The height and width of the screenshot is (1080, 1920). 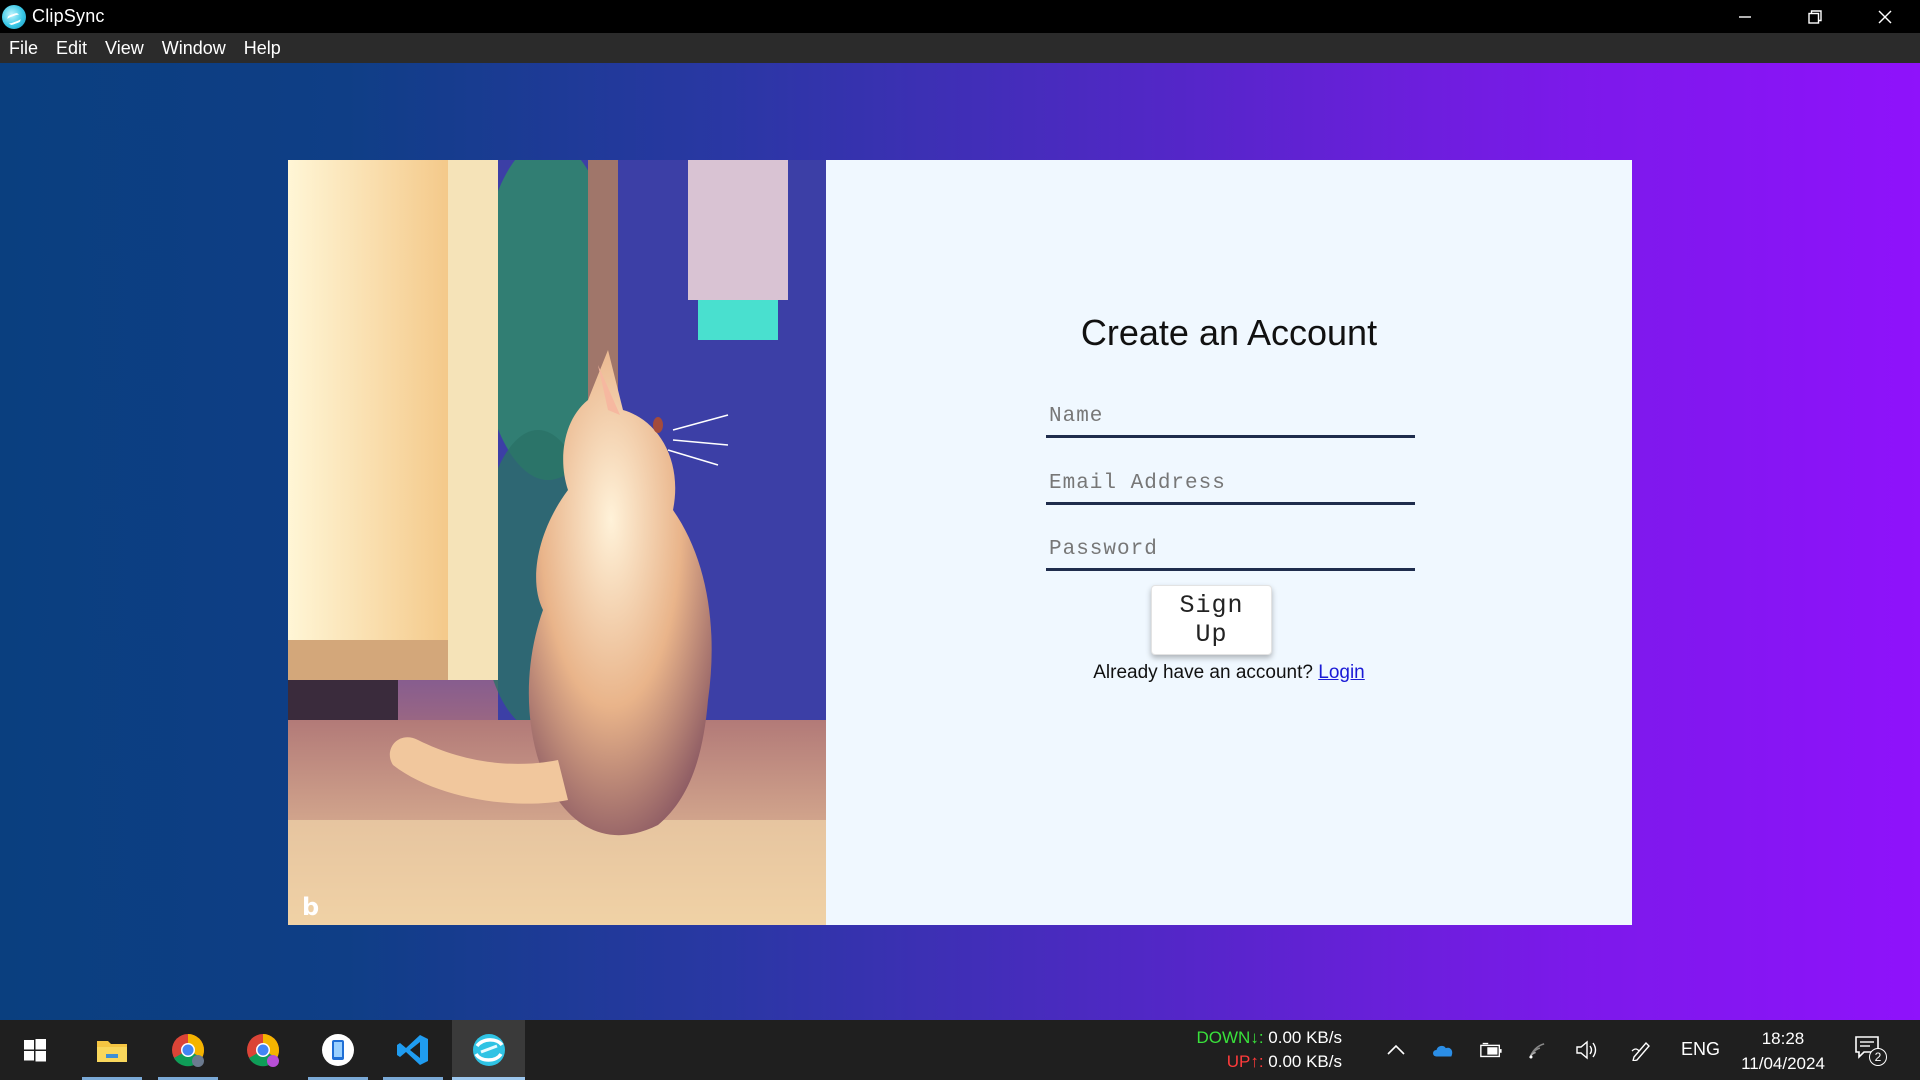 What do you see at coordinates (1341, 672) in the screenshot?
I see `login-link: Login` at bounding box center [1341, 672].